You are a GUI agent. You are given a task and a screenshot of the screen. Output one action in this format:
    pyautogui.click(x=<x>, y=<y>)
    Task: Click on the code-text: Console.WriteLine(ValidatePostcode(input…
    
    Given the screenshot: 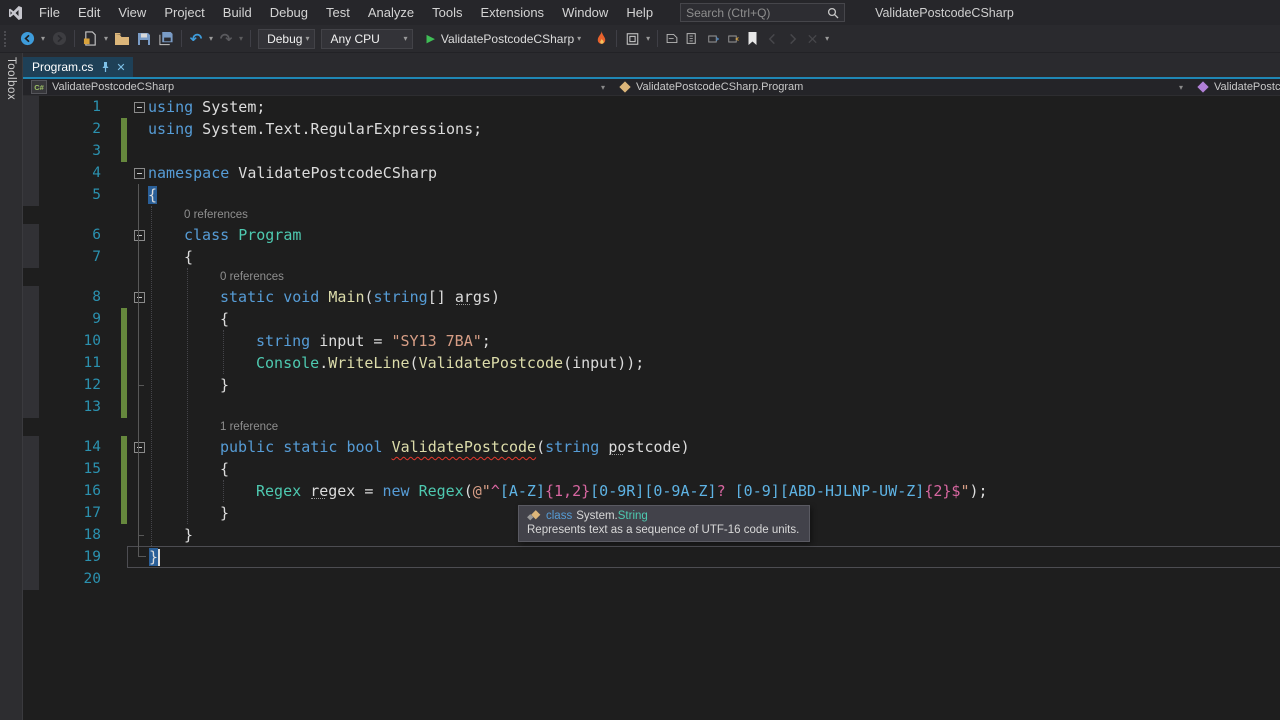 What is the action you would take?
    pyautogui.click(x=395, y=363)
    